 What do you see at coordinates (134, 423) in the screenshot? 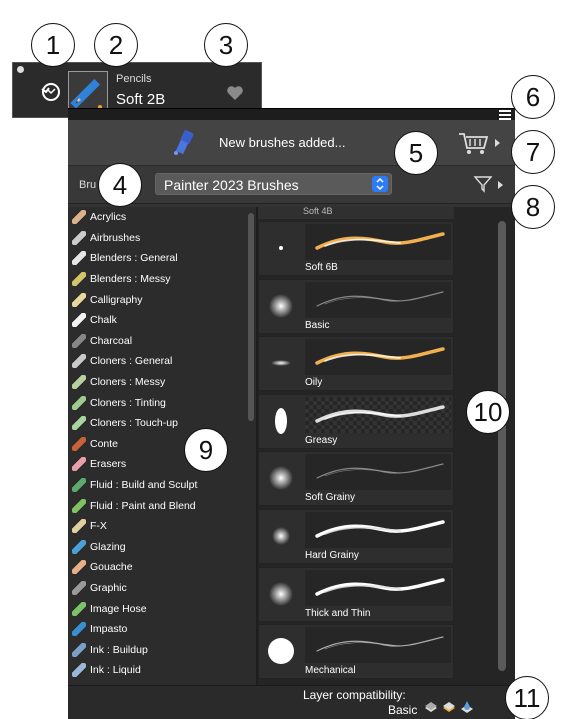
I see `category-label: Cloners : Touch-up` at bounding box center [134, 423].